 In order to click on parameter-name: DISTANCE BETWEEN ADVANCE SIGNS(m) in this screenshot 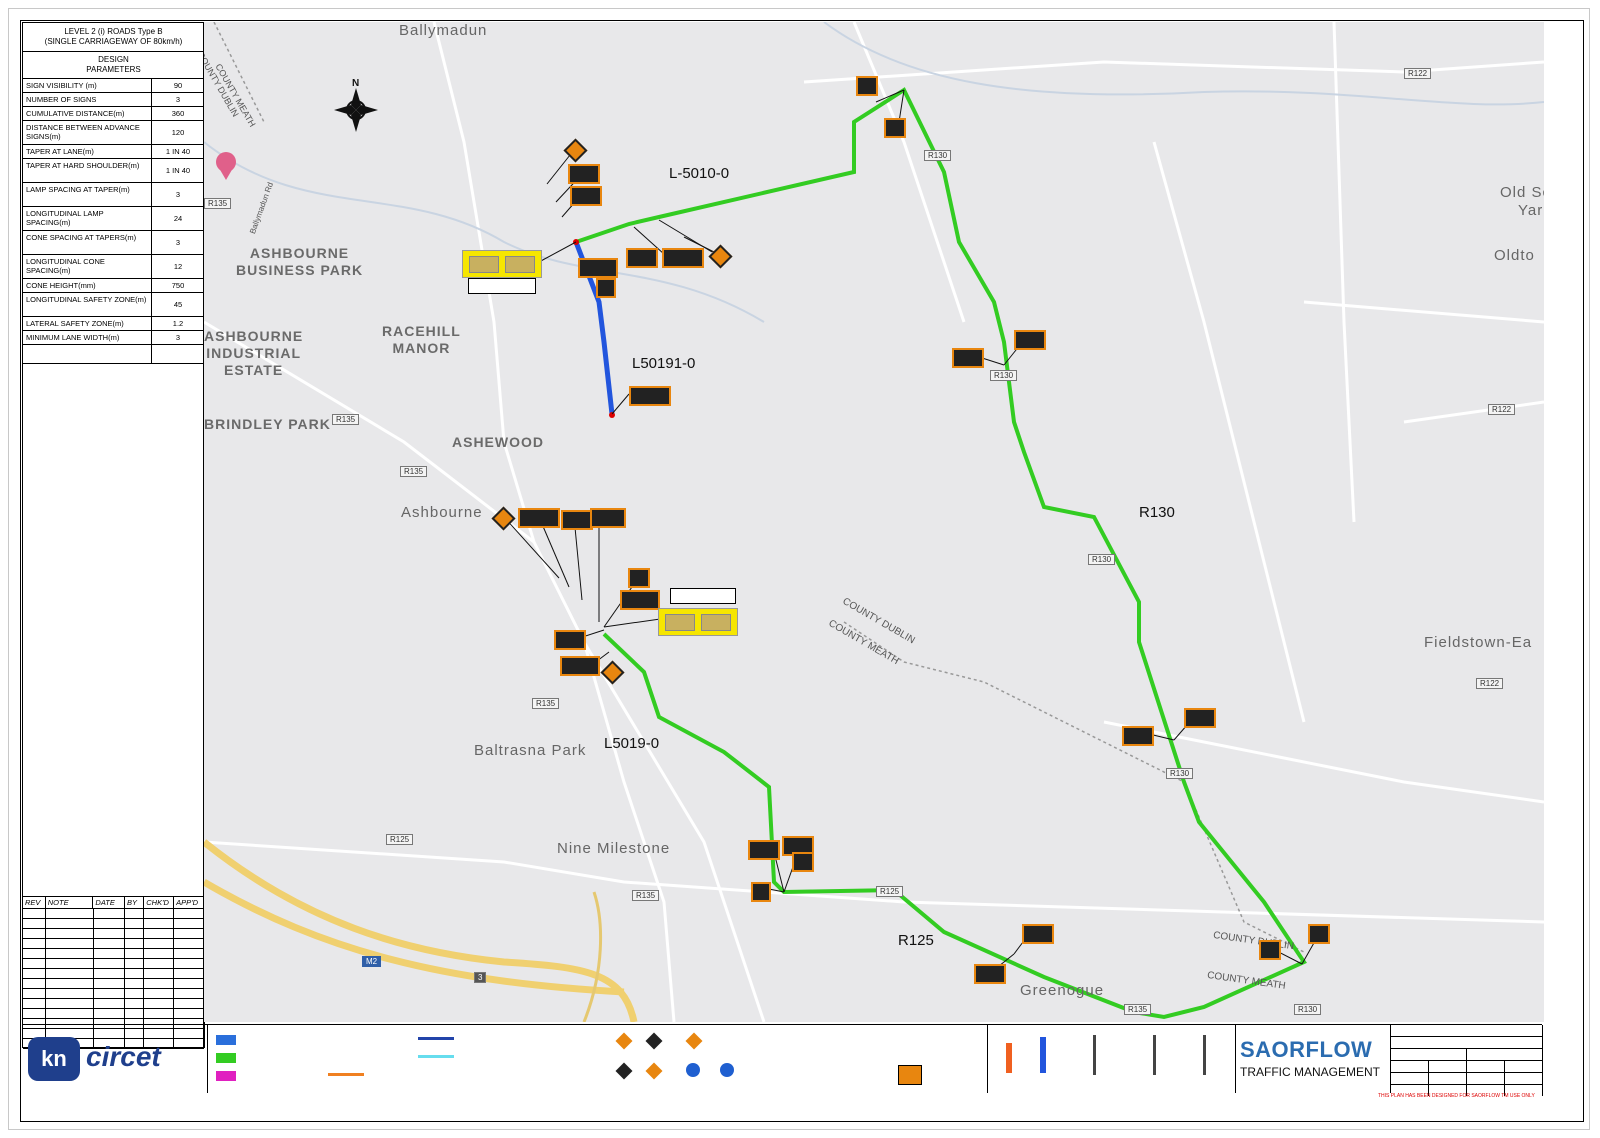, I will do `click(87, 132)`.